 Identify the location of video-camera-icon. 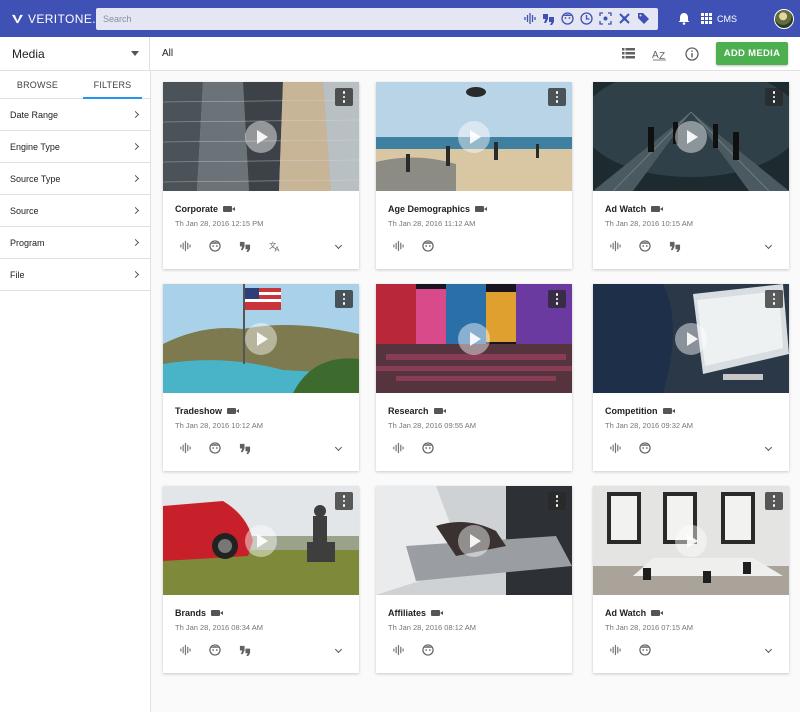
(481, 209).